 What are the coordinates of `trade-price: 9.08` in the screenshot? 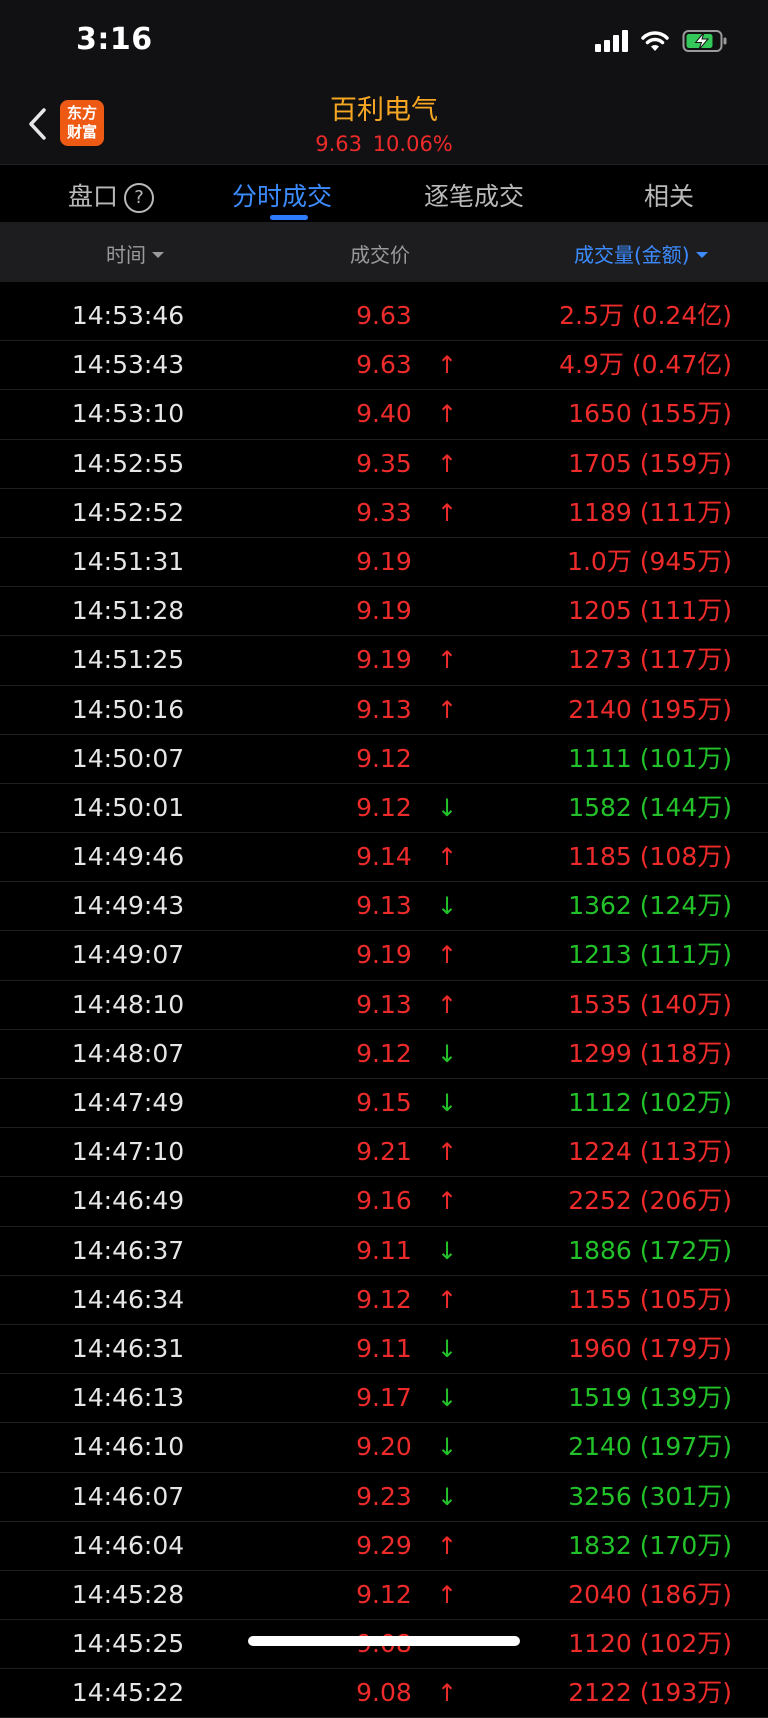 It's located at (384, 1693).